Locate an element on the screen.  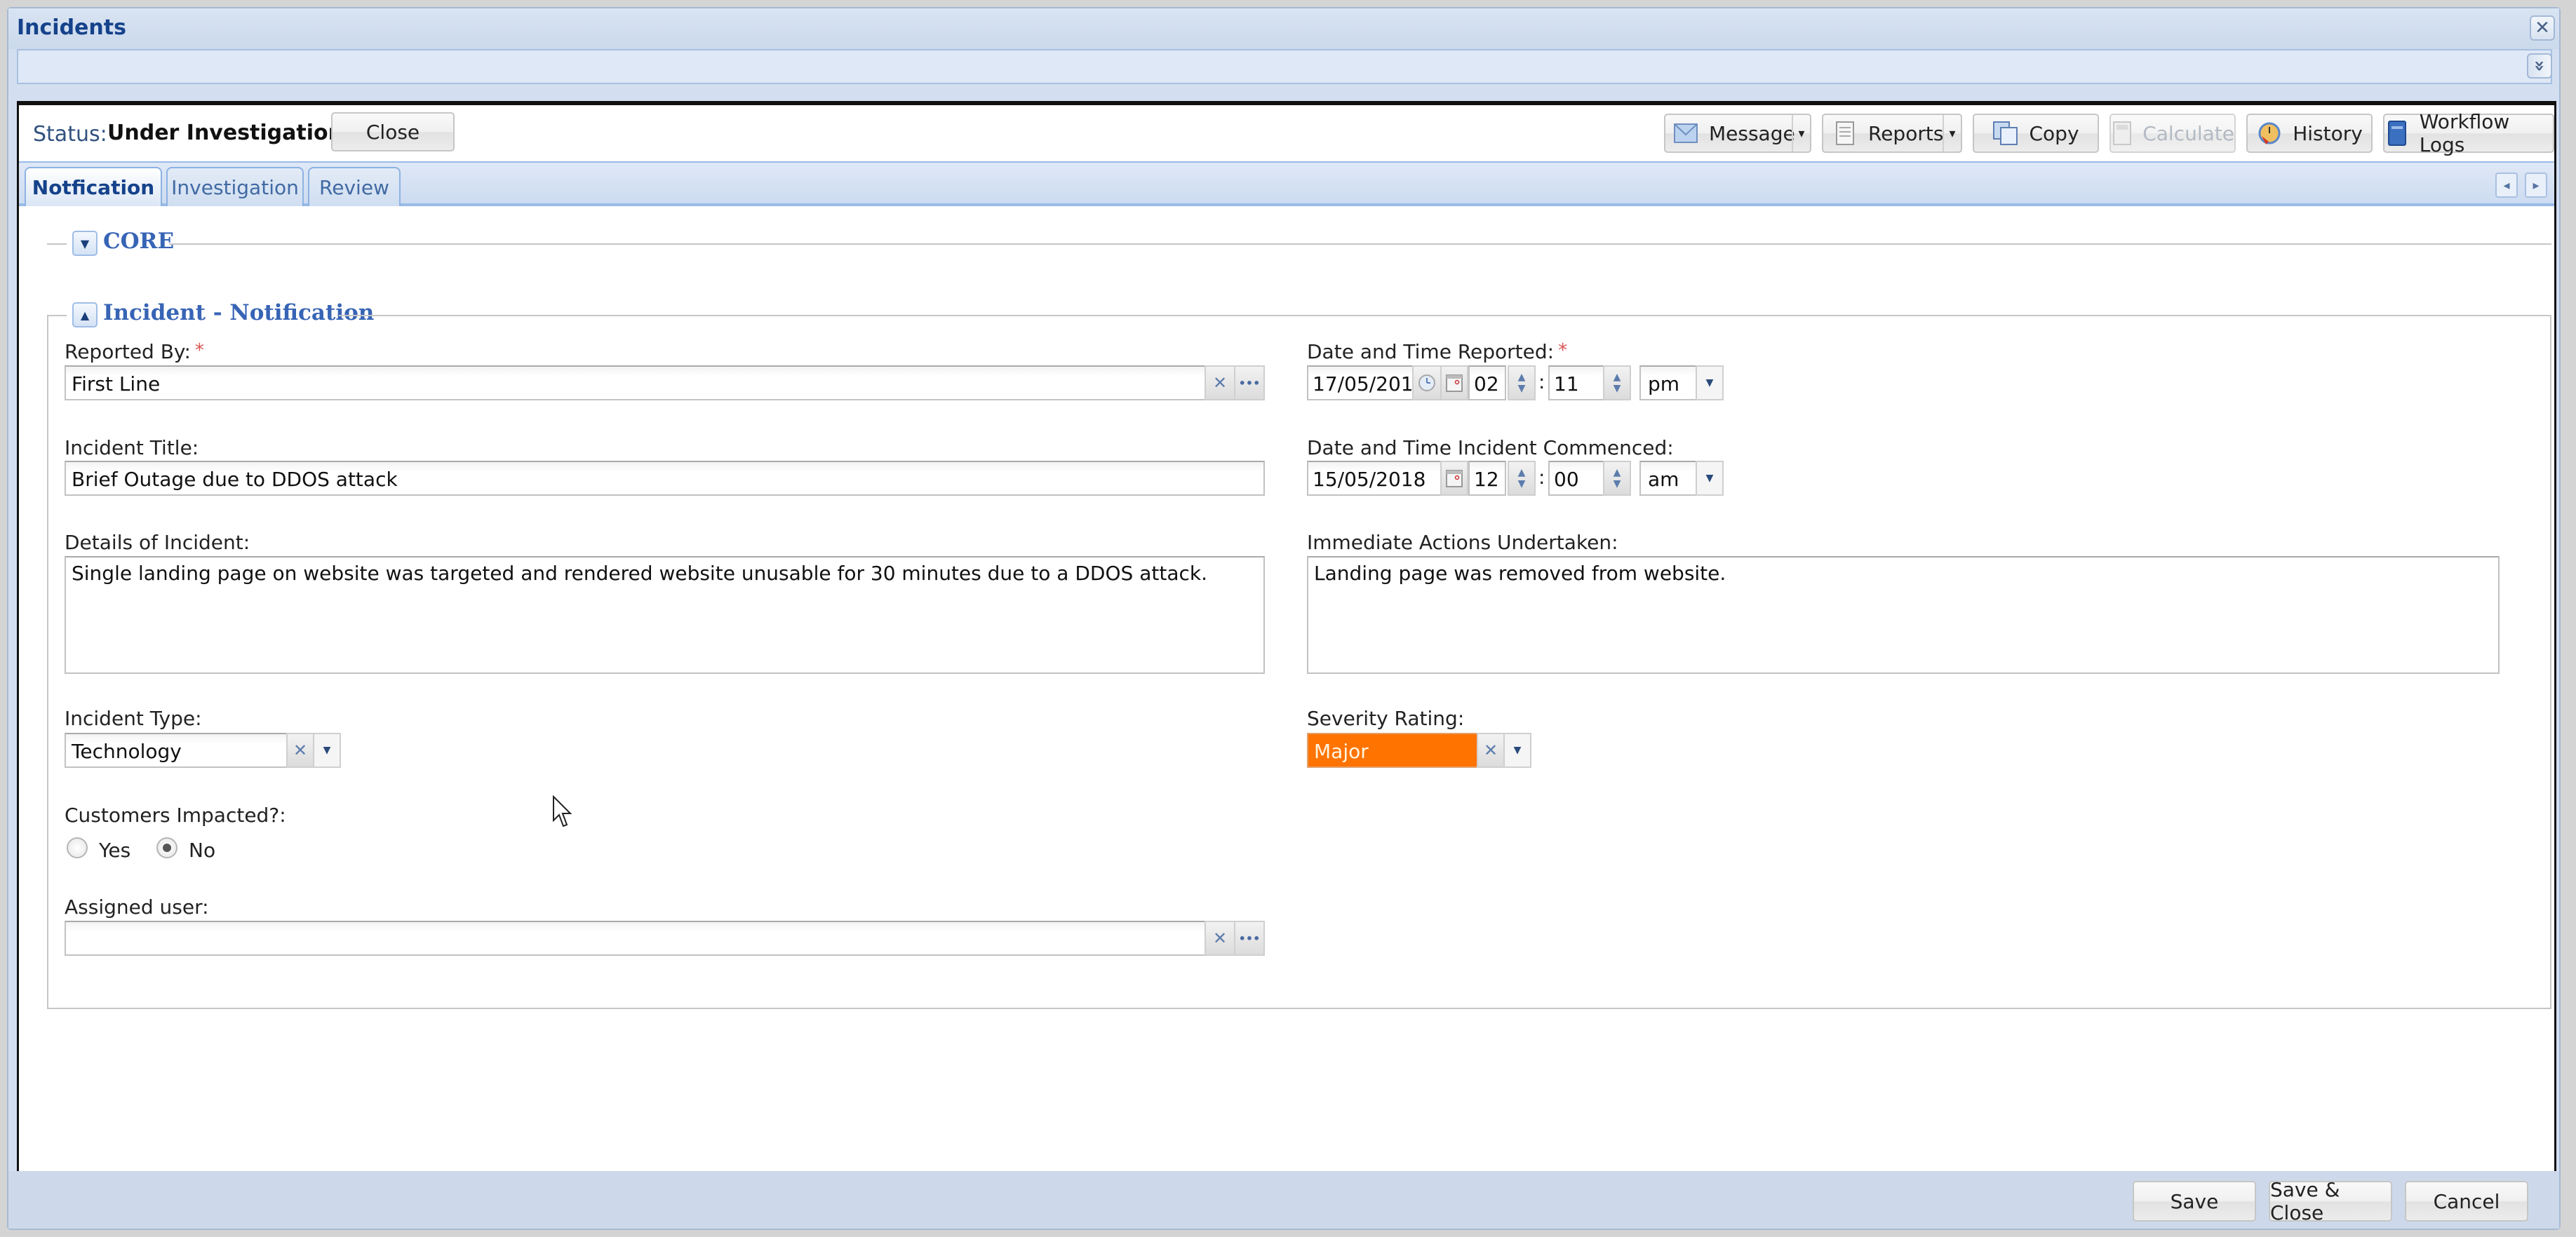
tab-scroll-left: ◂ is located at coordinates (2507, 185).